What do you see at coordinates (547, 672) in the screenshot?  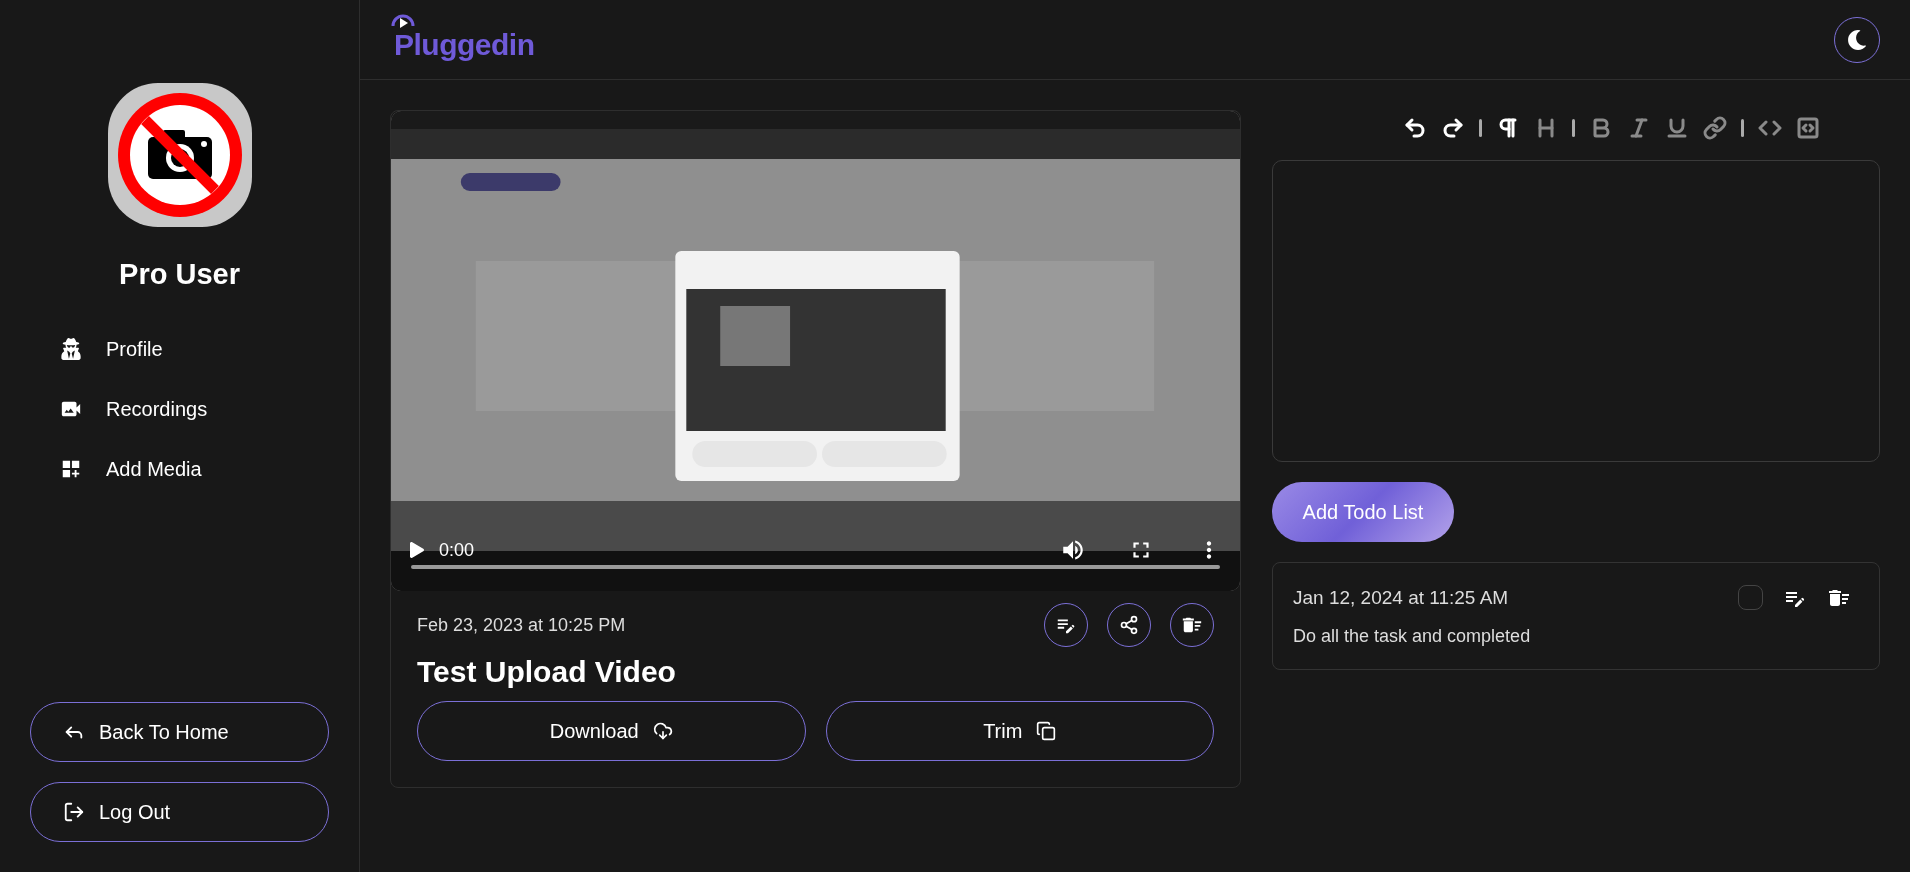 I see `video-title: Test Upload Video` at bounding box center [547, 672].